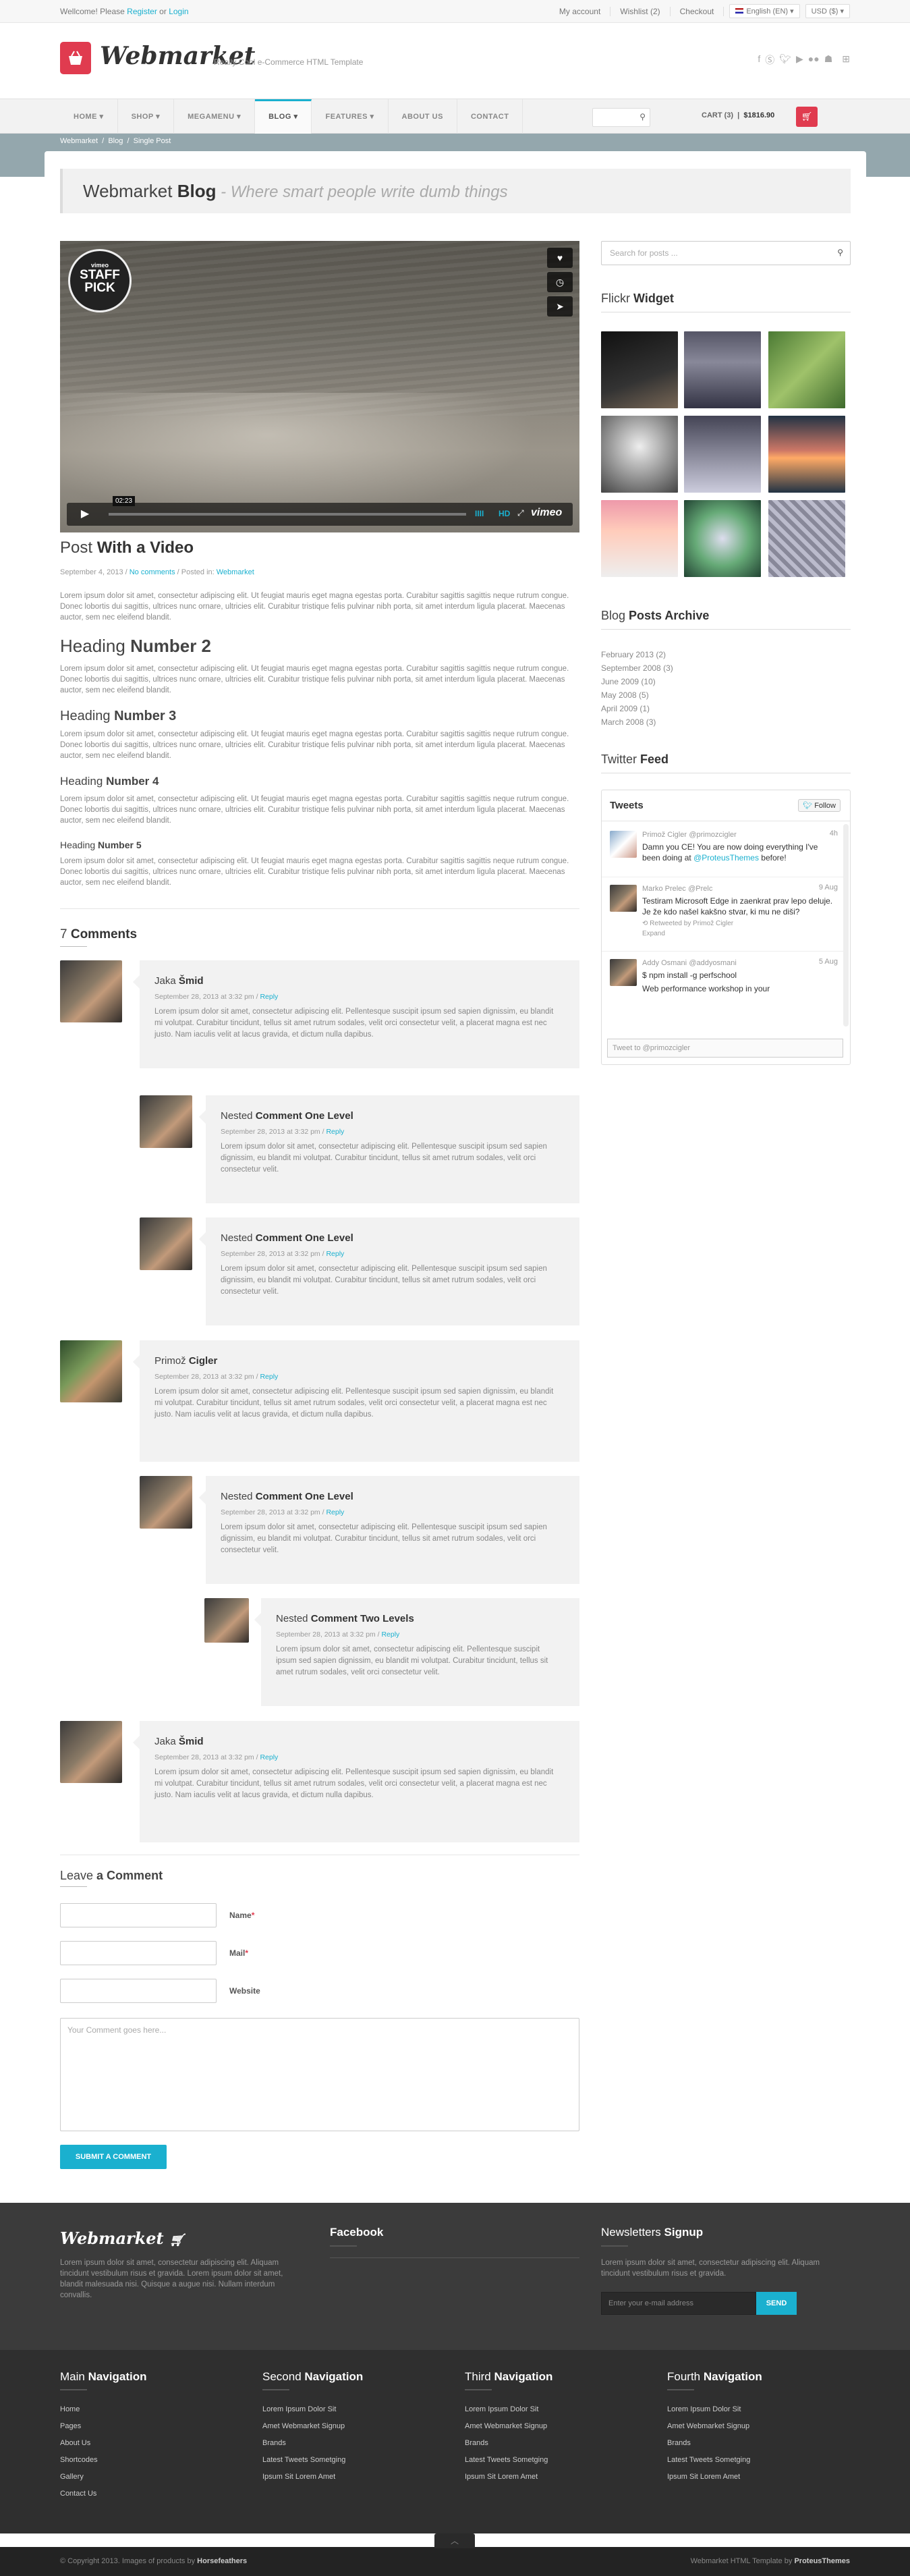  I want to click on newsletter-send-button: SEND, so click(776, 2303).